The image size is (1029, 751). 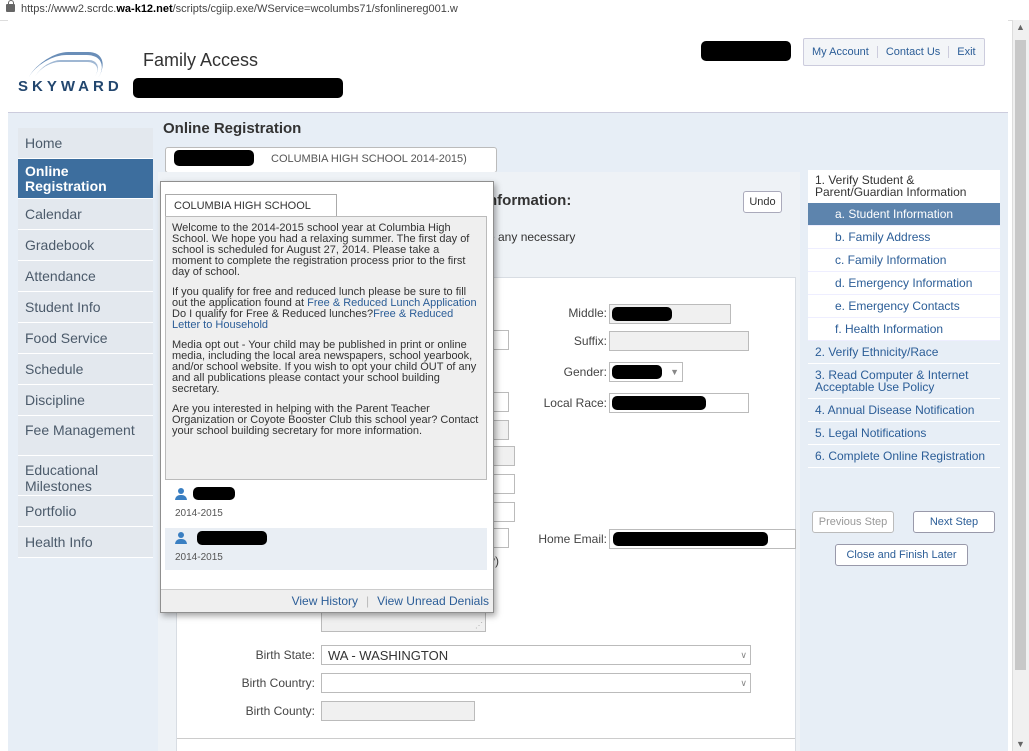 I want to click on close-finish-later-button: Close and Finish Later, so click(x=901, y=555).